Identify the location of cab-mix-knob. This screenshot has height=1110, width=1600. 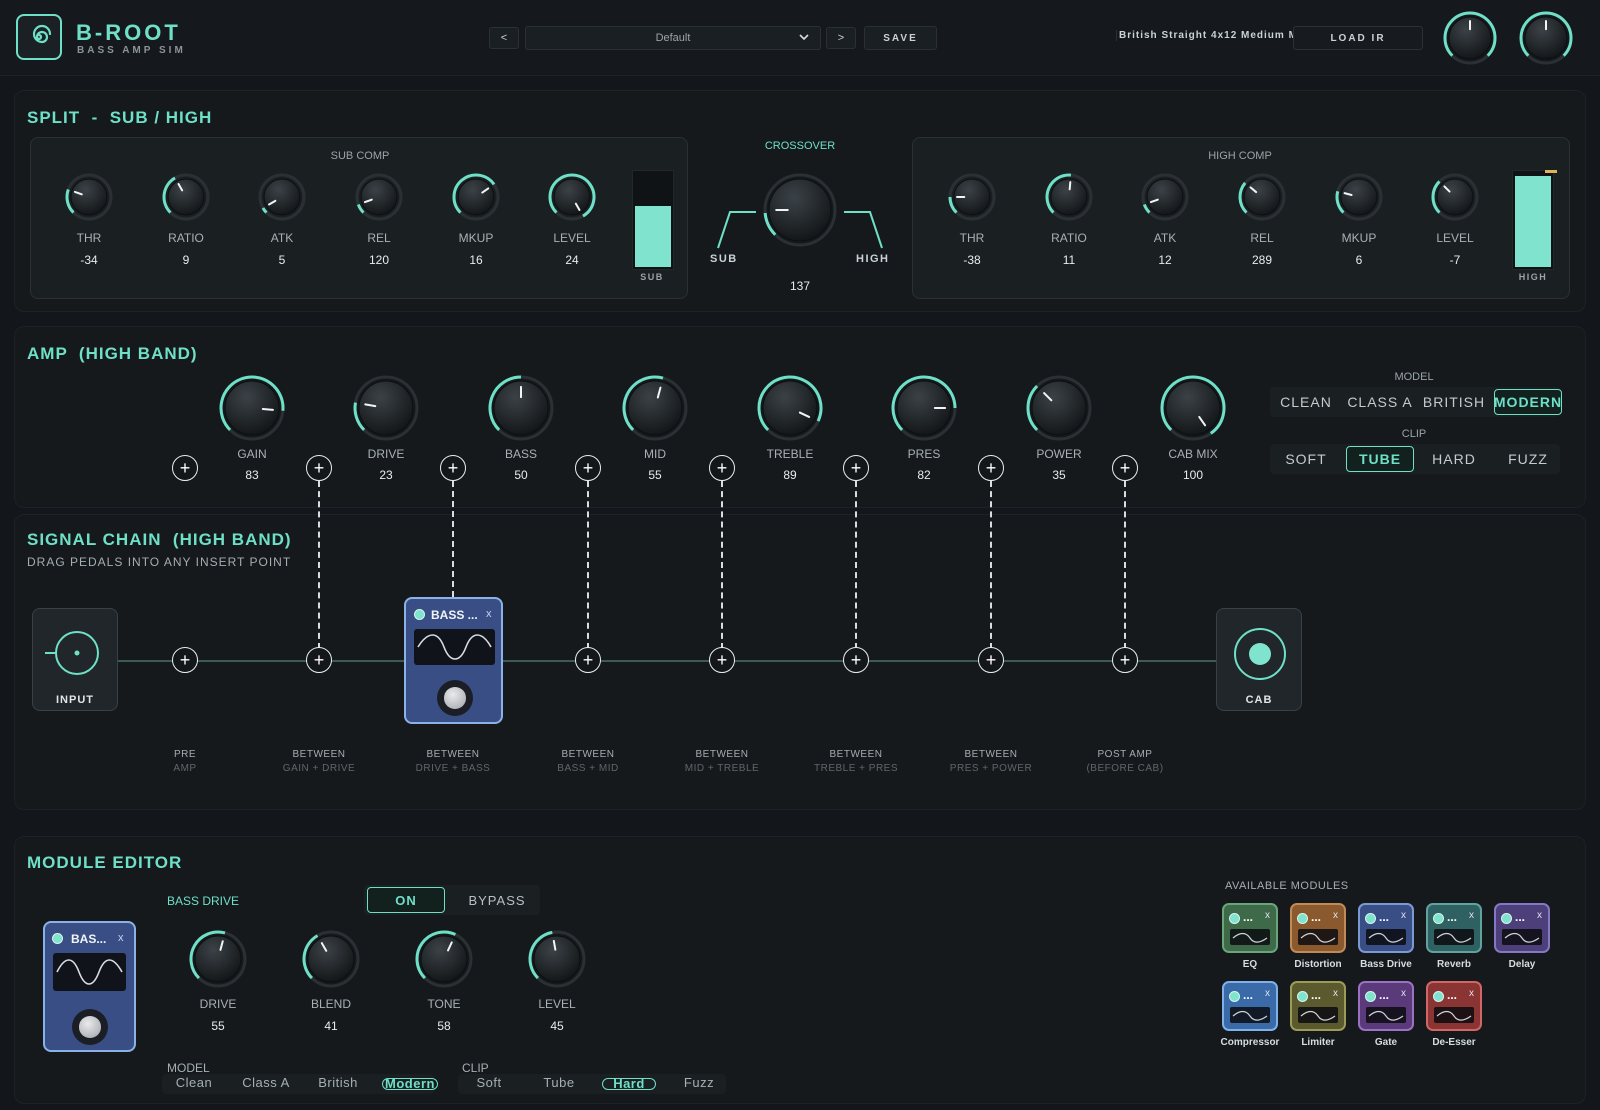
(1193, 408).